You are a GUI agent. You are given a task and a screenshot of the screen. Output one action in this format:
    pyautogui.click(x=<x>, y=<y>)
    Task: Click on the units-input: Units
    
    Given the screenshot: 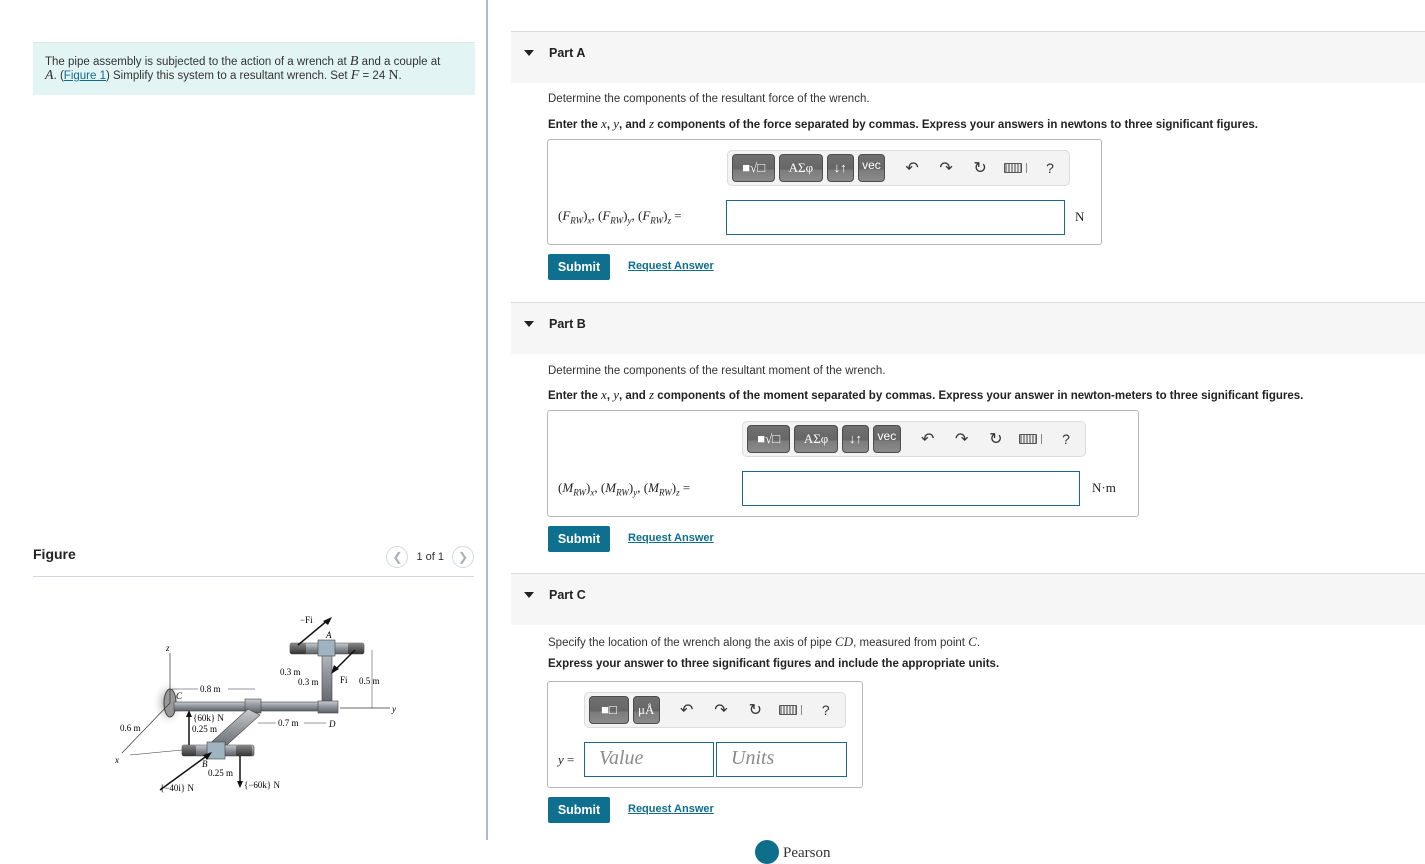 What is the action you would take?
    pyautogui.click(x=781, y=759)
    